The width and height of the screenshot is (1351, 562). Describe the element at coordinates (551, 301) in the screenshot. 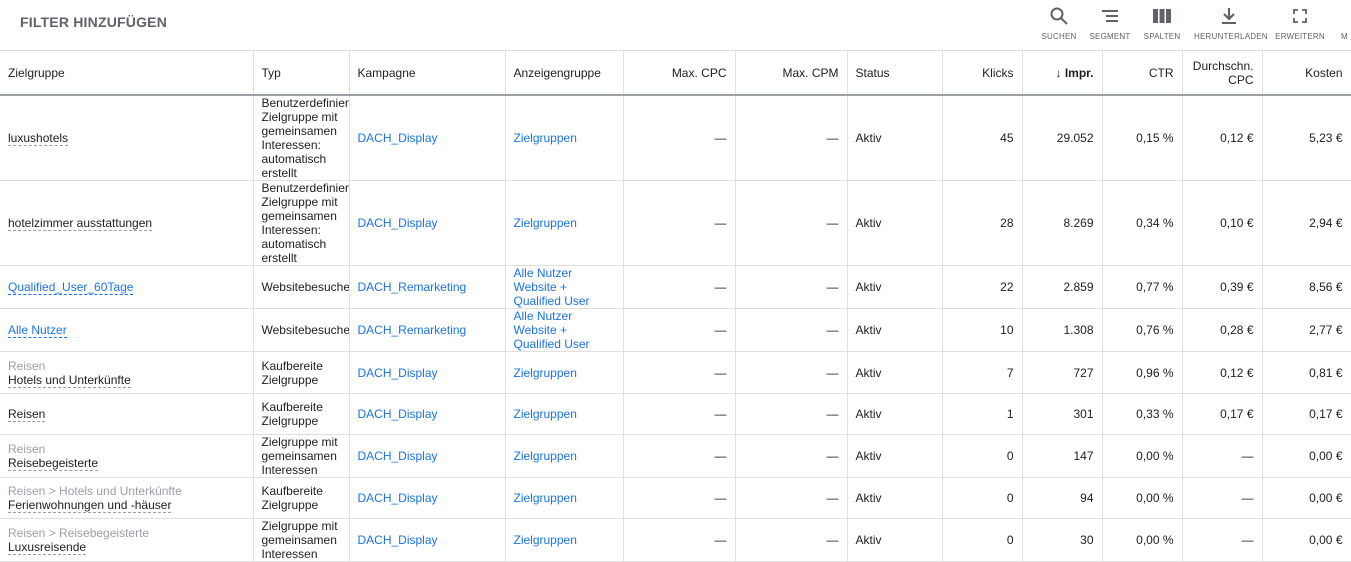

I see `ad-group-line: Qualified User` at that location.